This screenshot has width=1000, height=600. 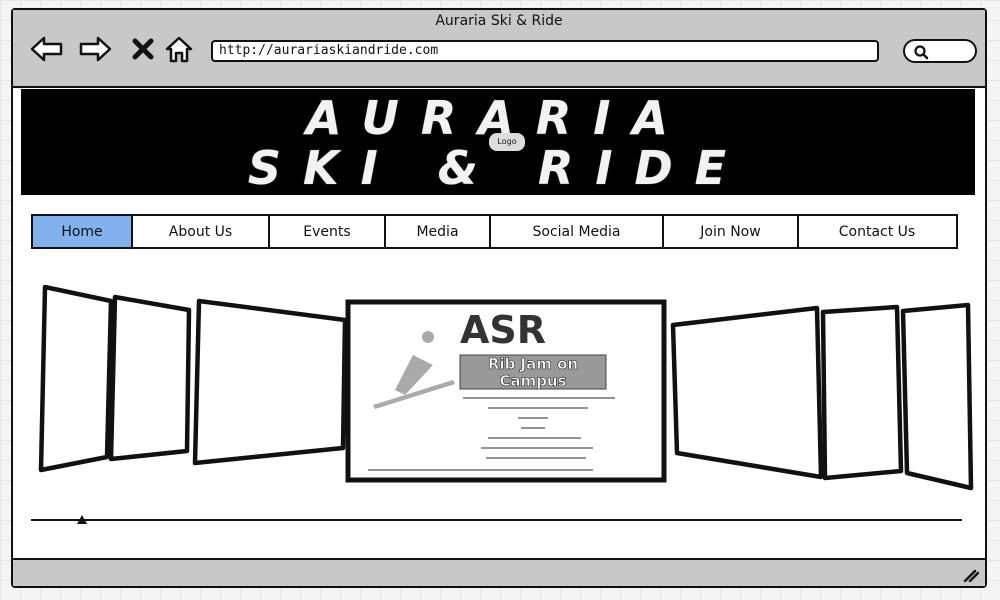 What do you see at coordinates (499, 572) in the screenshot?
I see `browser-status-bar` at bounding box center [499, 572].